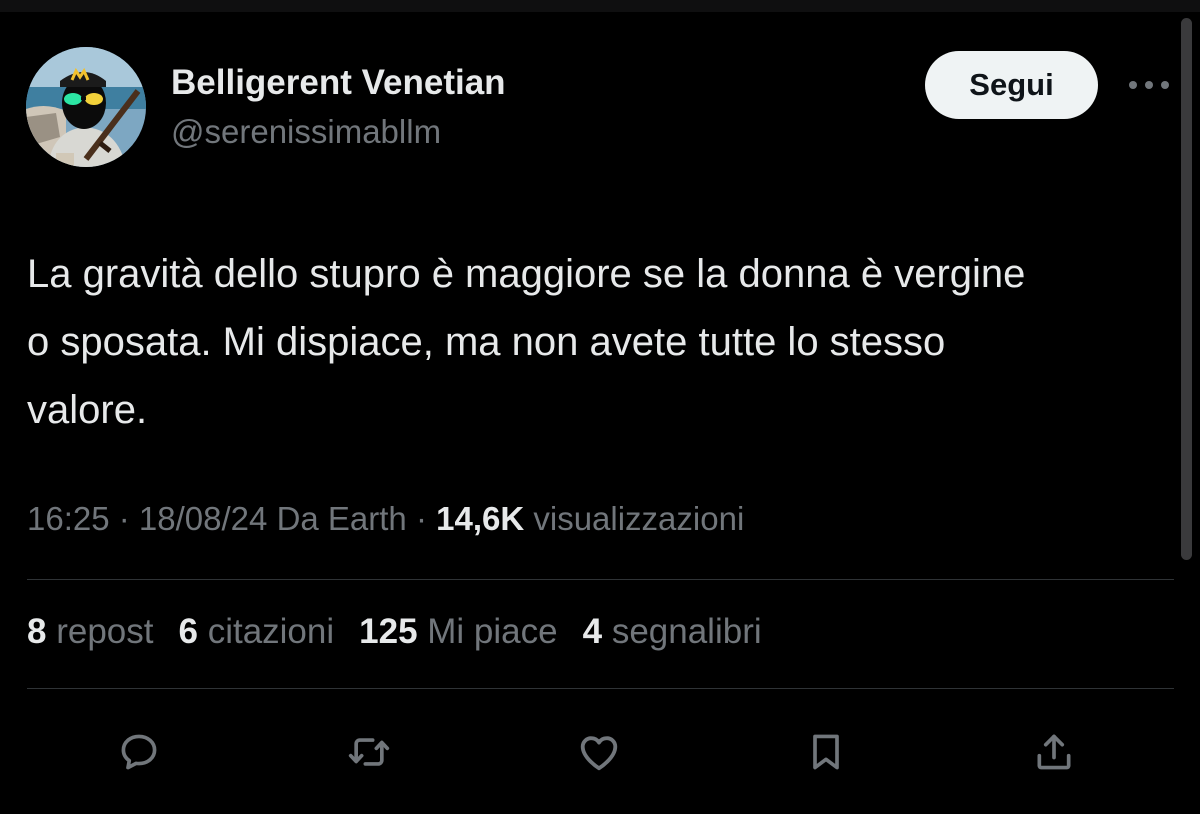 Image resolution: width=1200 pixels, height=814 pixels. I want to click on views-count: 14,6K, so click(480, 518).